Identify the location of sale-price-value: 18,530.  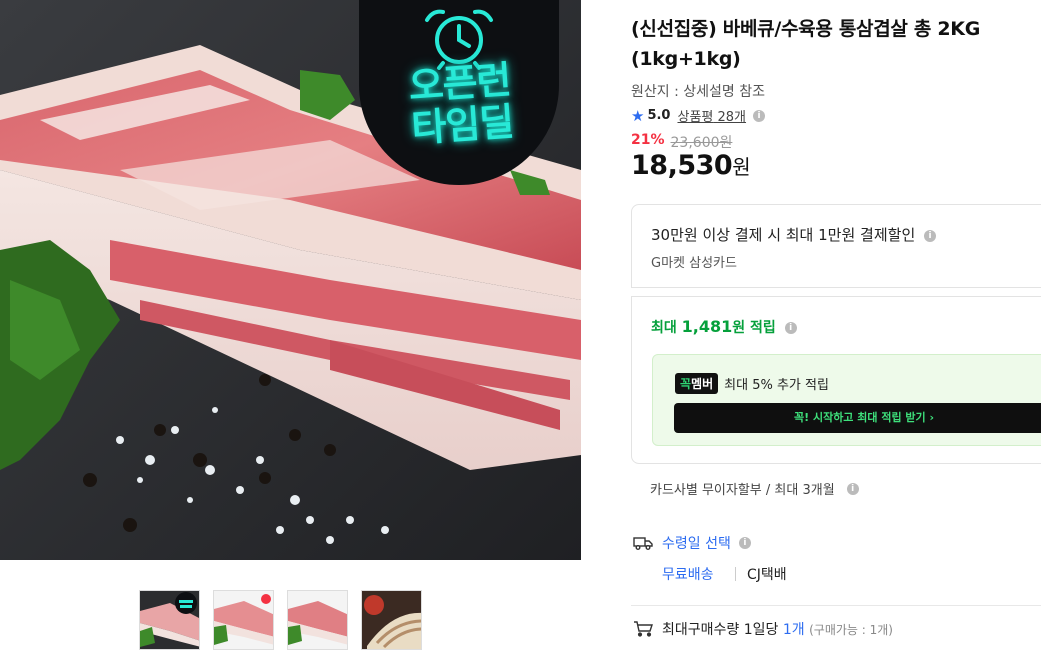
(682, 165).